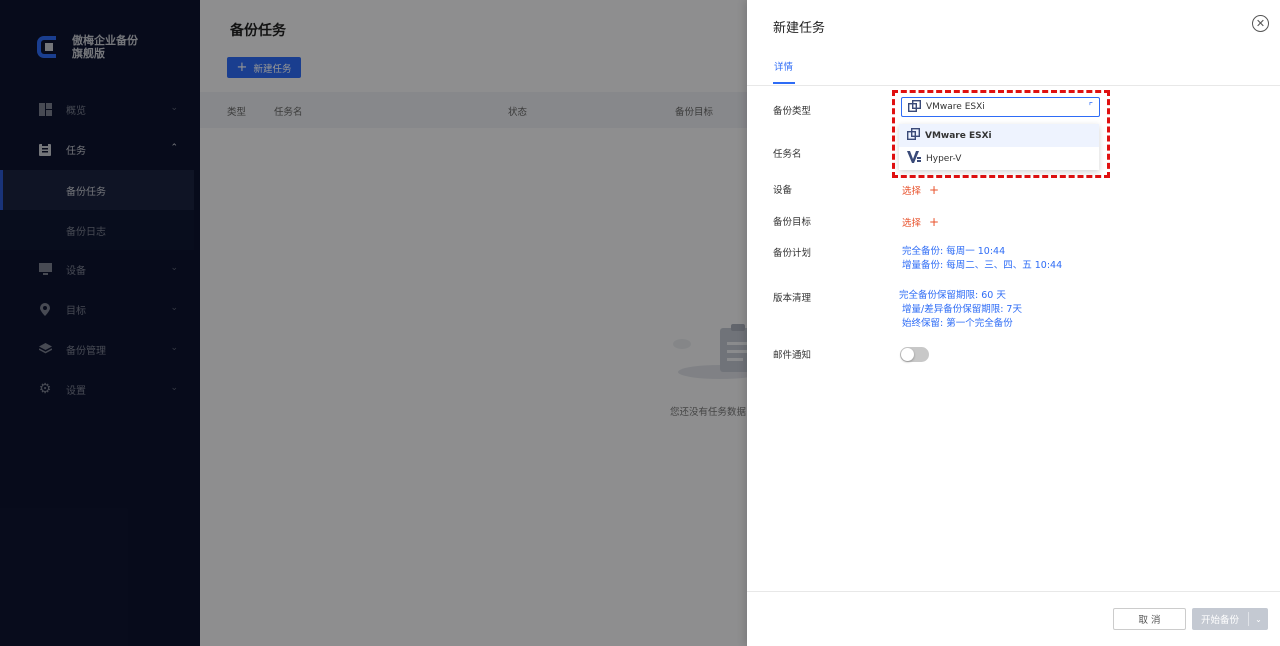  Describe the element at coordinates (907, 354) in the screenshot. I see `toggle-knob` at that location.